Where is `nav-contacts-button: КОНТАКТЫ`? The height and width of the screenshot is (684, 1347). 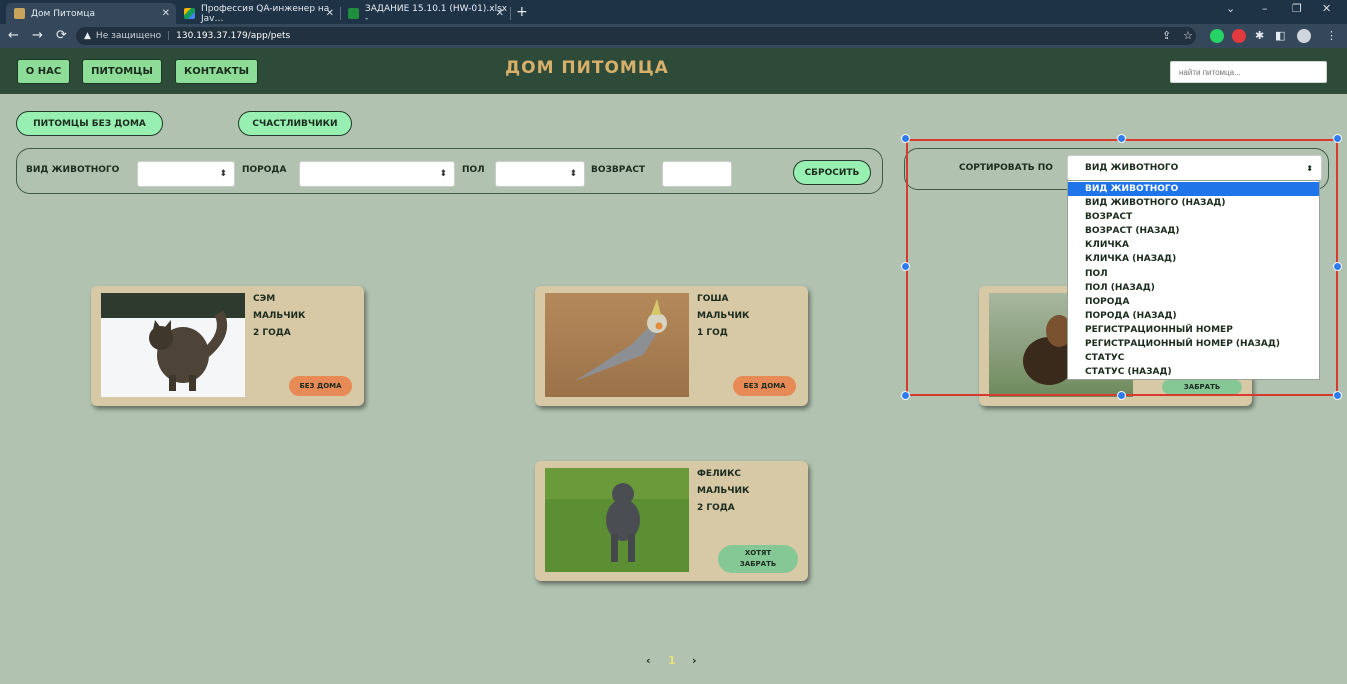
nav-contacts-button: КОНТАКТЫ is located at coordinates (216, 71).